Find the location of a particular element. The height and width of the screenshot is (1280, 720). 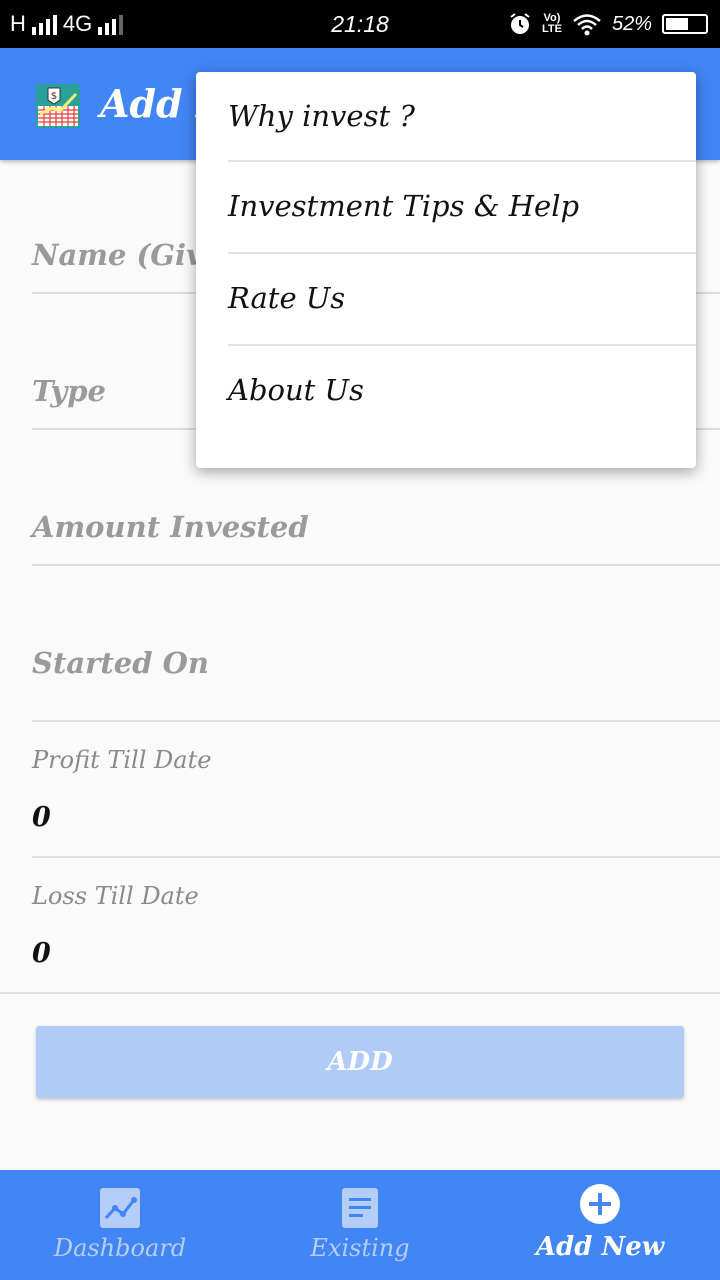

add-button: ADD is located at coordinates (360, 1062).